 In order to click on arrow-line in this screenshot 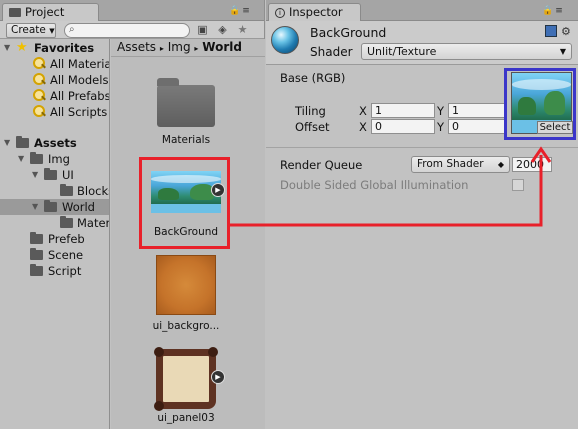, I will do `click(386, 191)`.